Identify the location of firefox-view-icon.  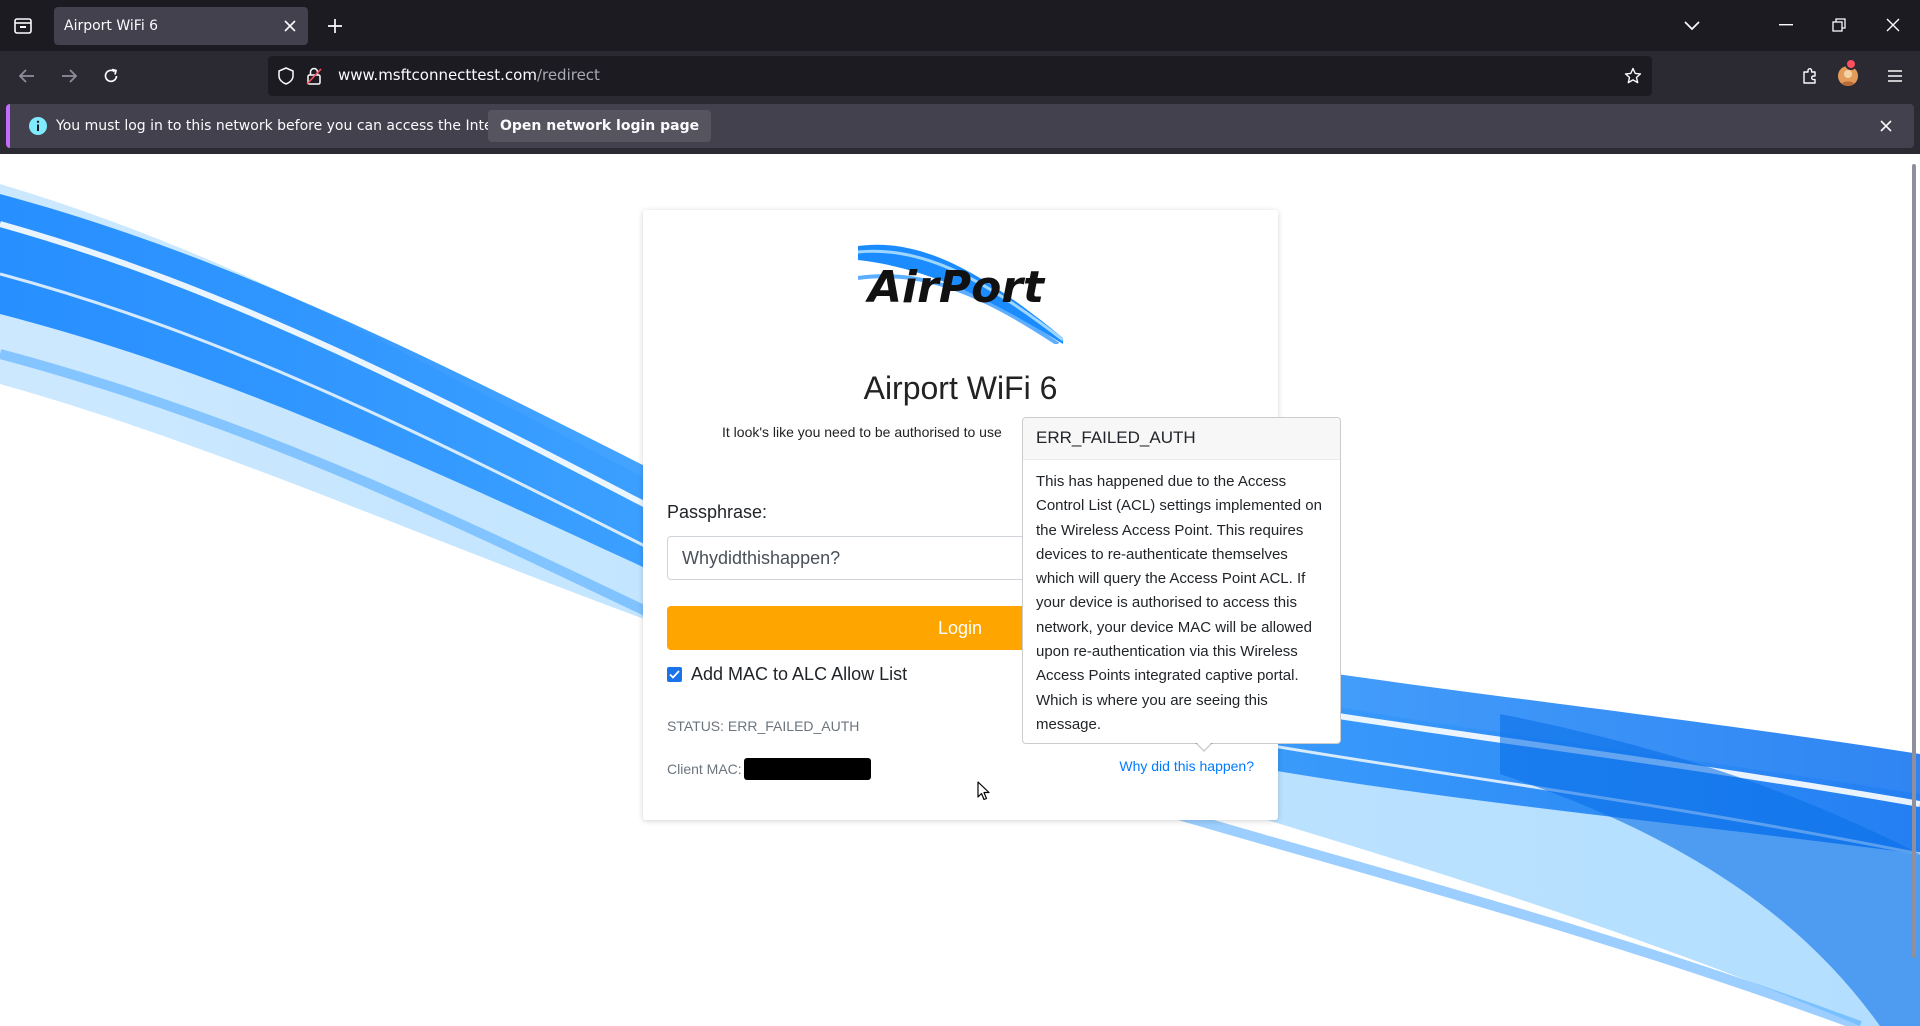
(23, 26).